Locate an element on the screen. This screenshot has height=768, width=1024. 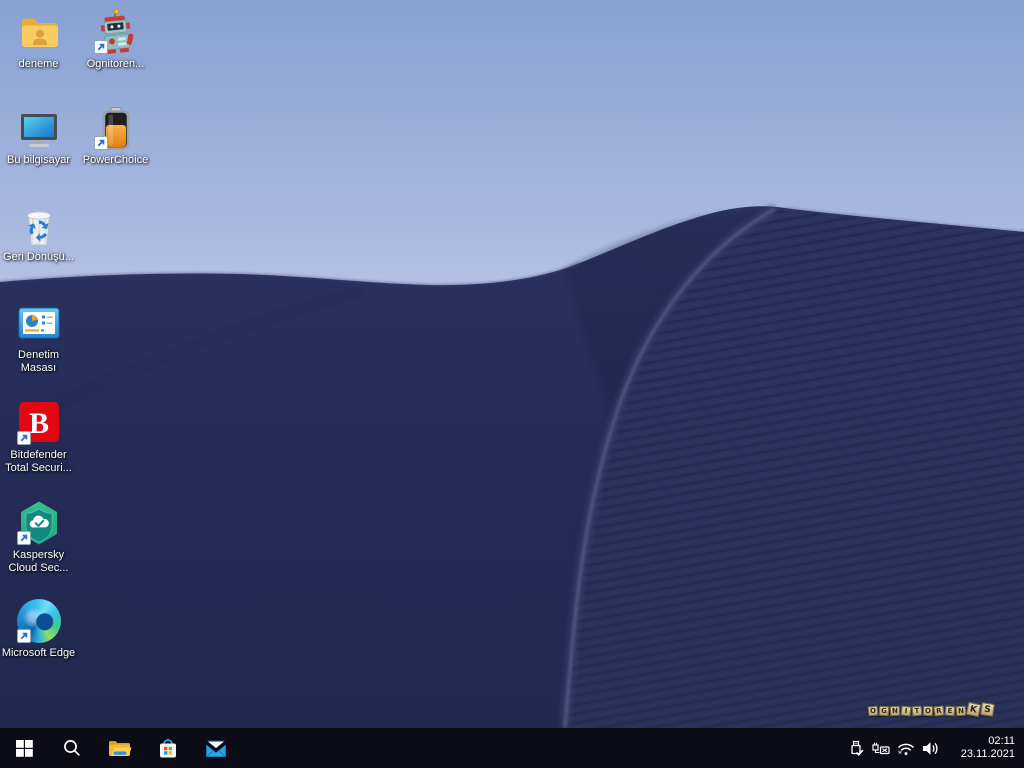
search-icon is located at coordinates (72, 748).